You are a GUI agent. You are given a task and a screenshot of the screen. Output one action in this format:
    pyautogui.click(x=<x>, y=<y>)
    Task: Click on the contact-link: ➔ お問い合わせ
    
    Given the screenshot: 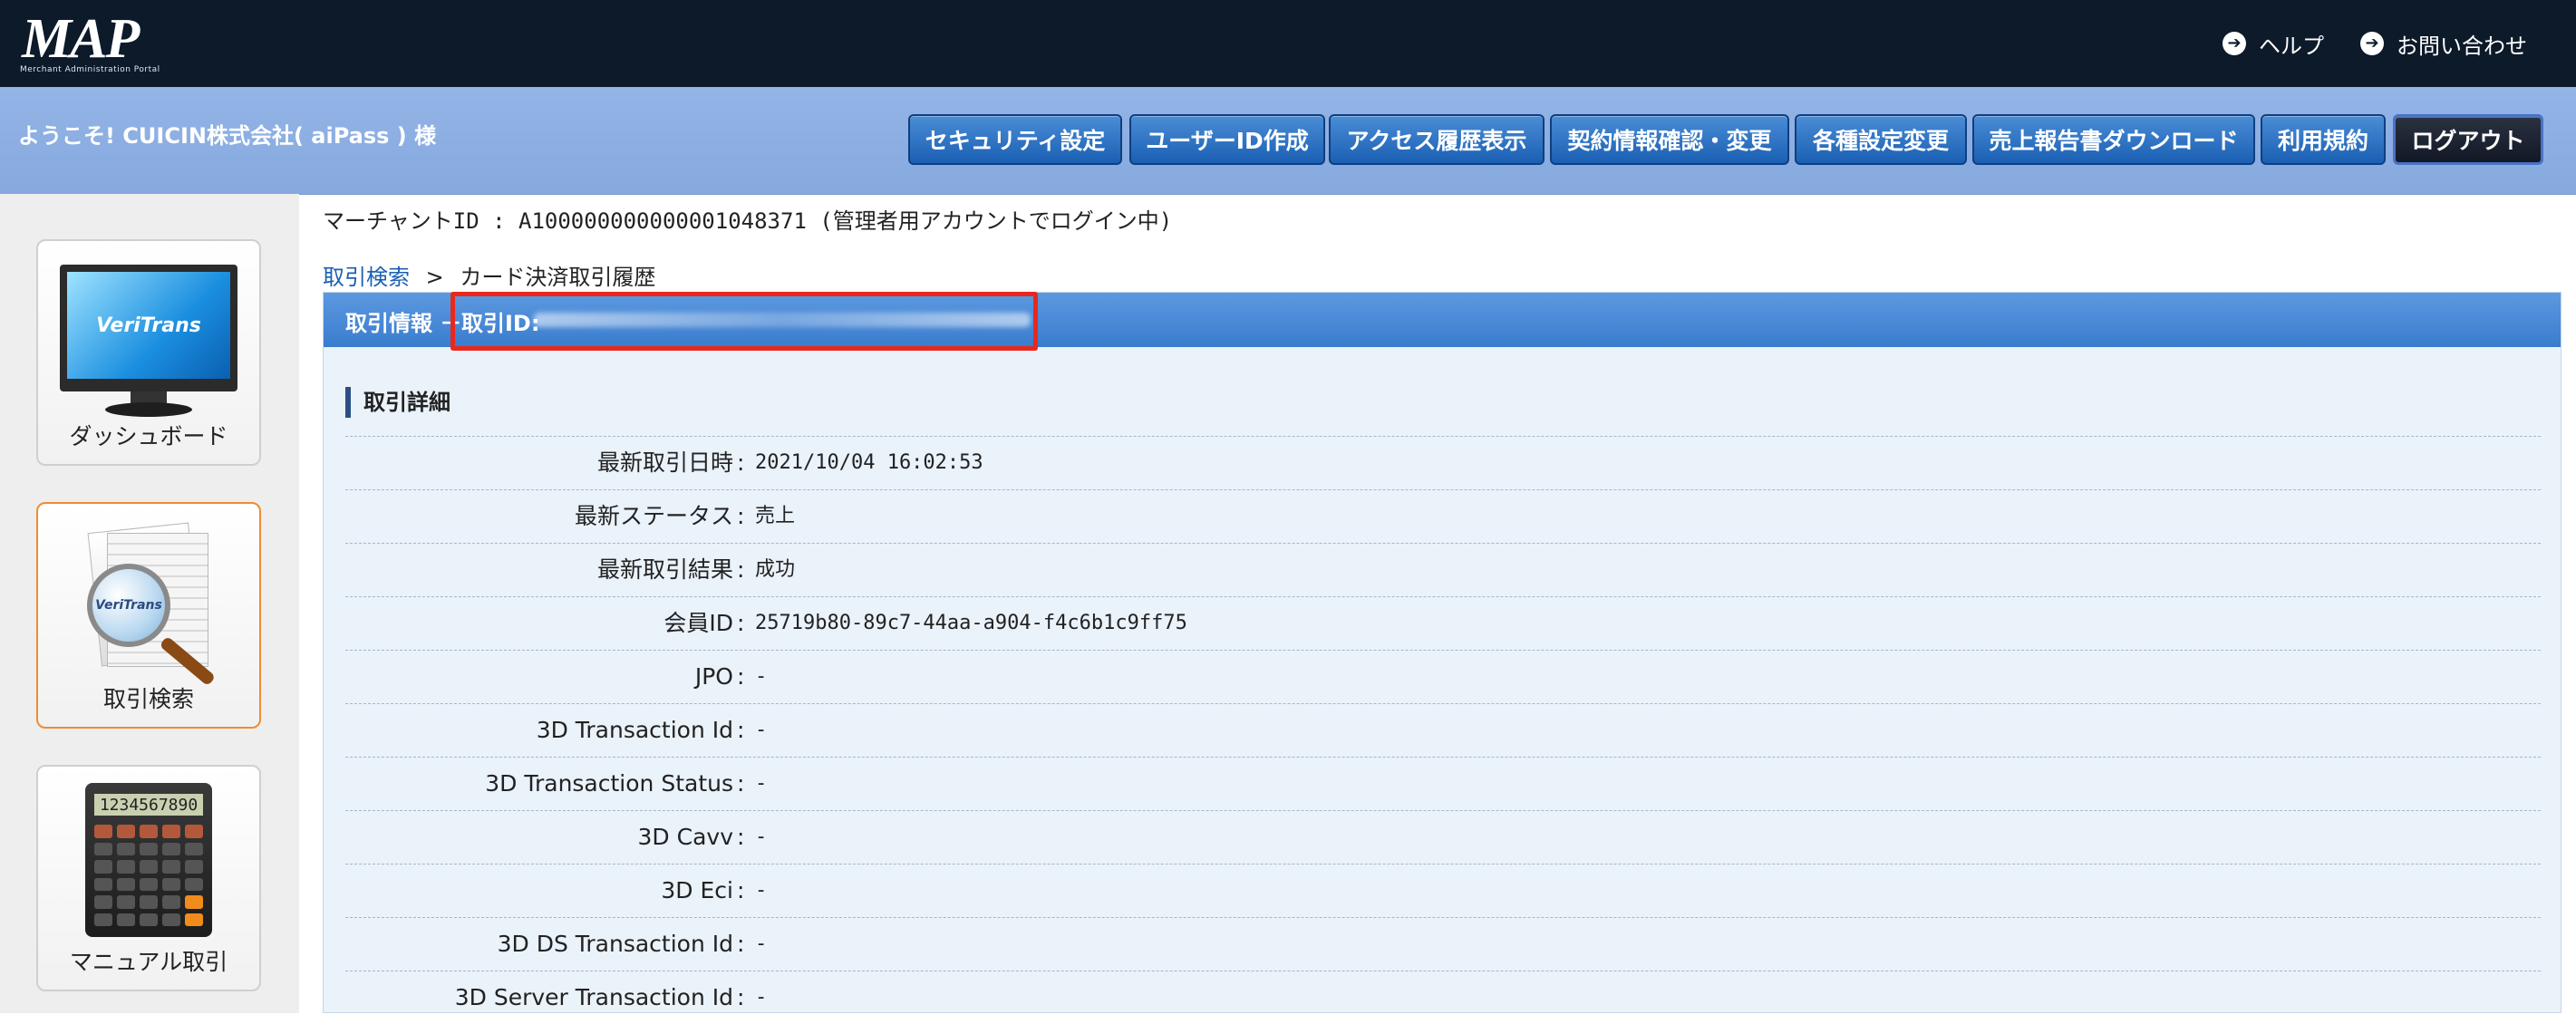 What is the action you would take?
    pyautogui.click(x=2443, y=43)
    